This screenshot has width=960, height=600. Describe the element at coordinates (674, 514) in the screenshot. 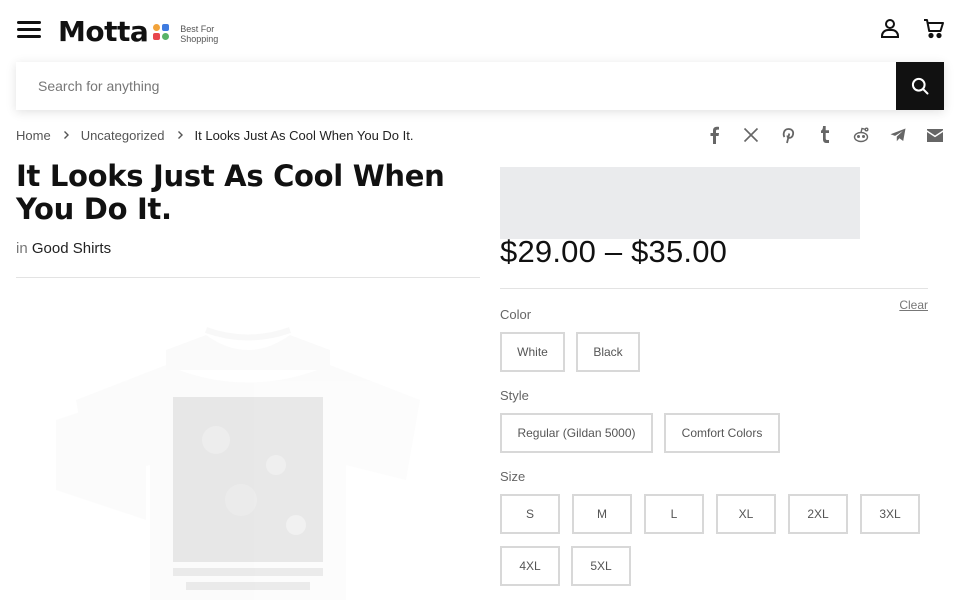

I see `size-option-l: L` at that location.